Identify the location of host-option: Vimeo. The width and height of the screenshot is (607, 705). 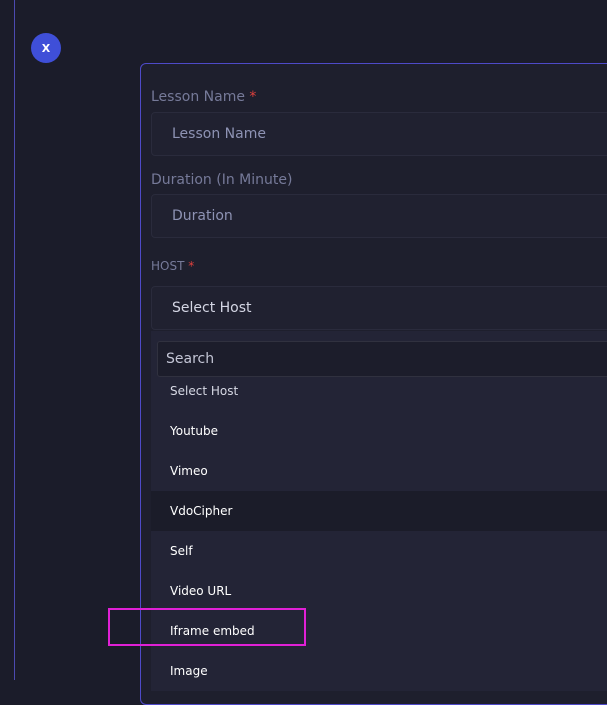
(379, 471).